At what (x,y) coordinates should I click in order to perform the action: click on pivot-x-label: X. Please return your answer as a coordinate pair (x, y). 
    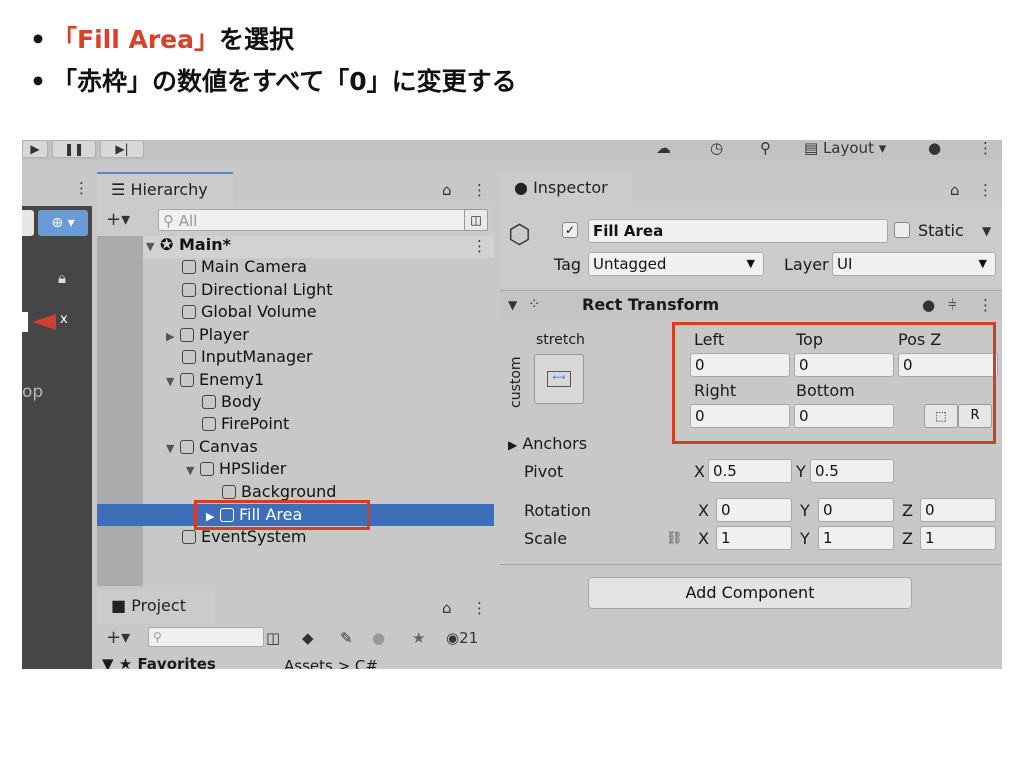
    Looking at the image, I should click on (699, 471).